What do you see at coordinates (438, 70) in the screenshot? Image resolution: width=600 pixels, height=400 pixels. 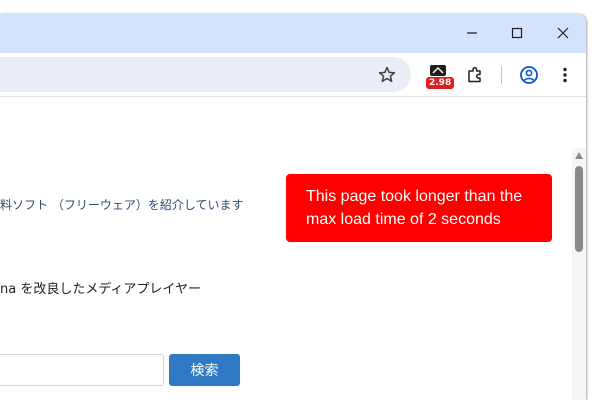 I see `extension-icon` at bounding box center [438, 70].